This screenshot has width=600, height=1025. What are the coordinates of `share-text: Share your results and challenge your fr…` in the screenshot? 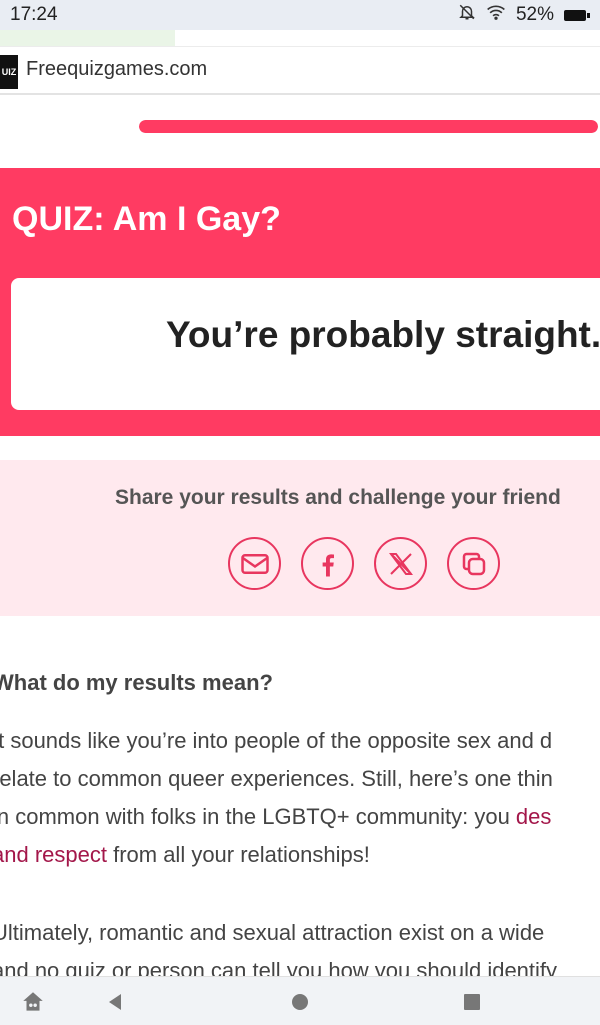 It's located at (338, 497).